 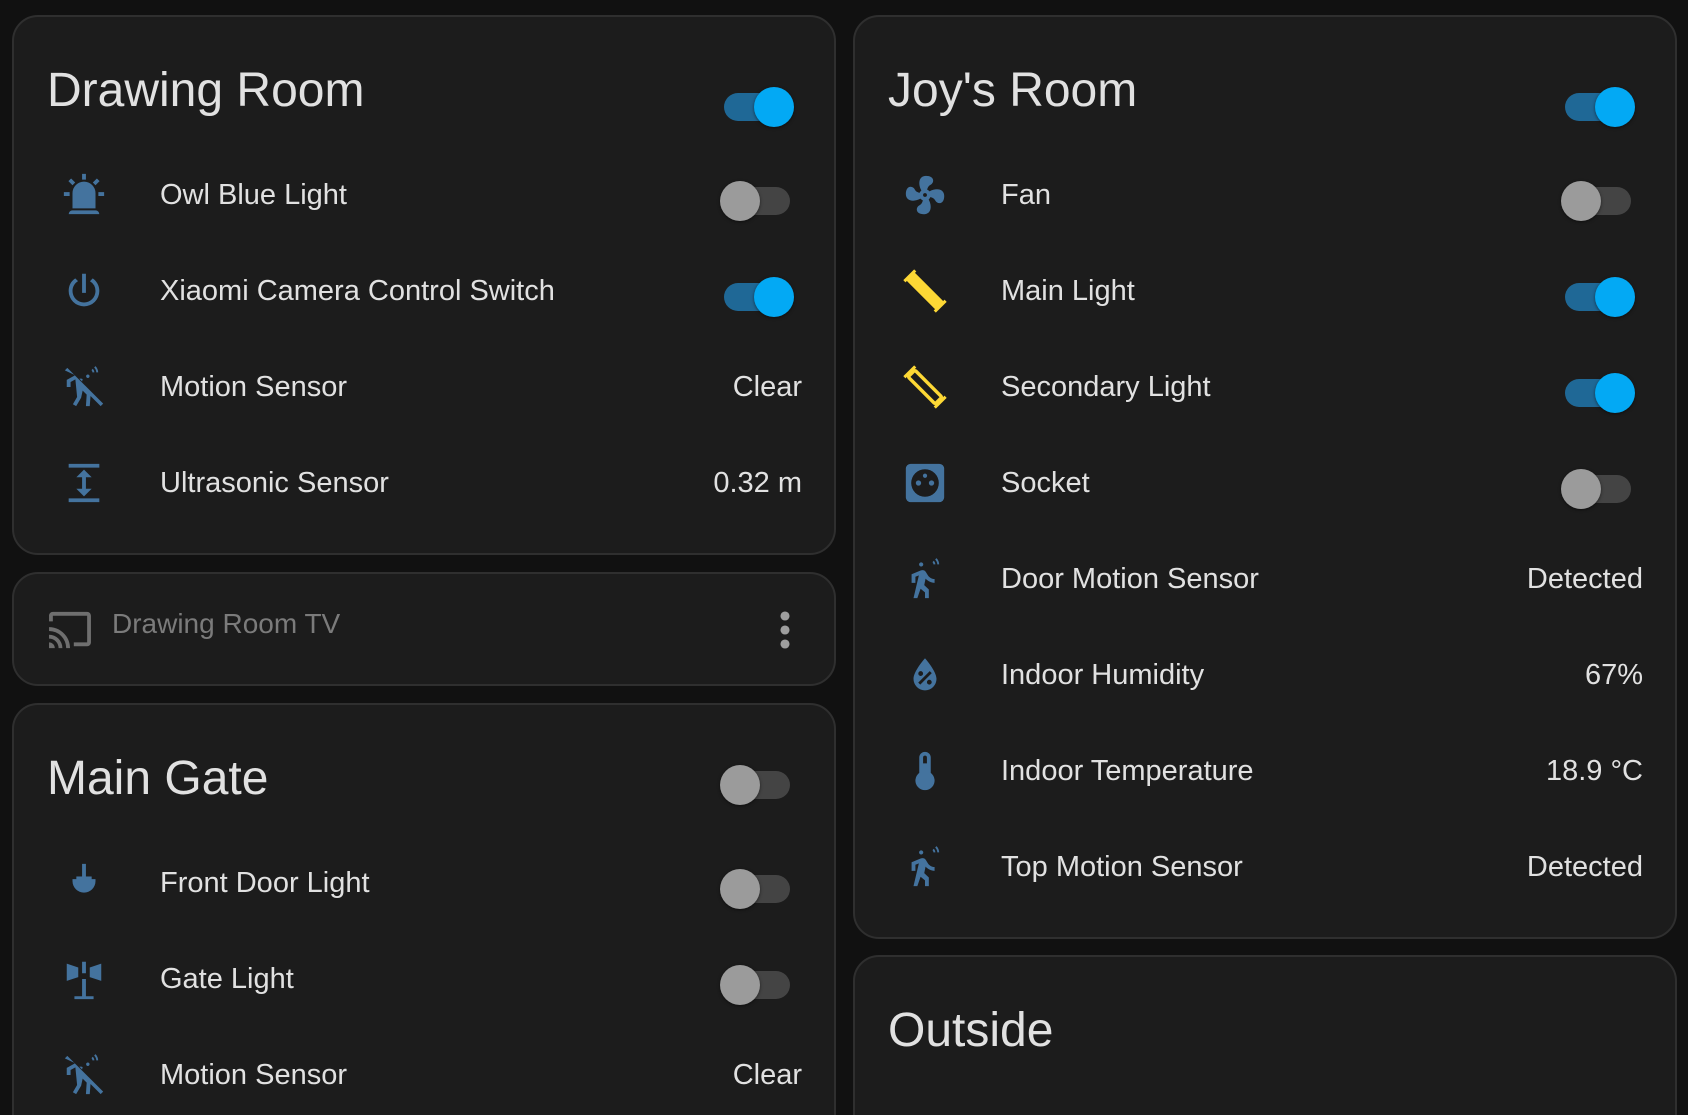 I want to click on thermometer-icon, so click(x=925, y=771).